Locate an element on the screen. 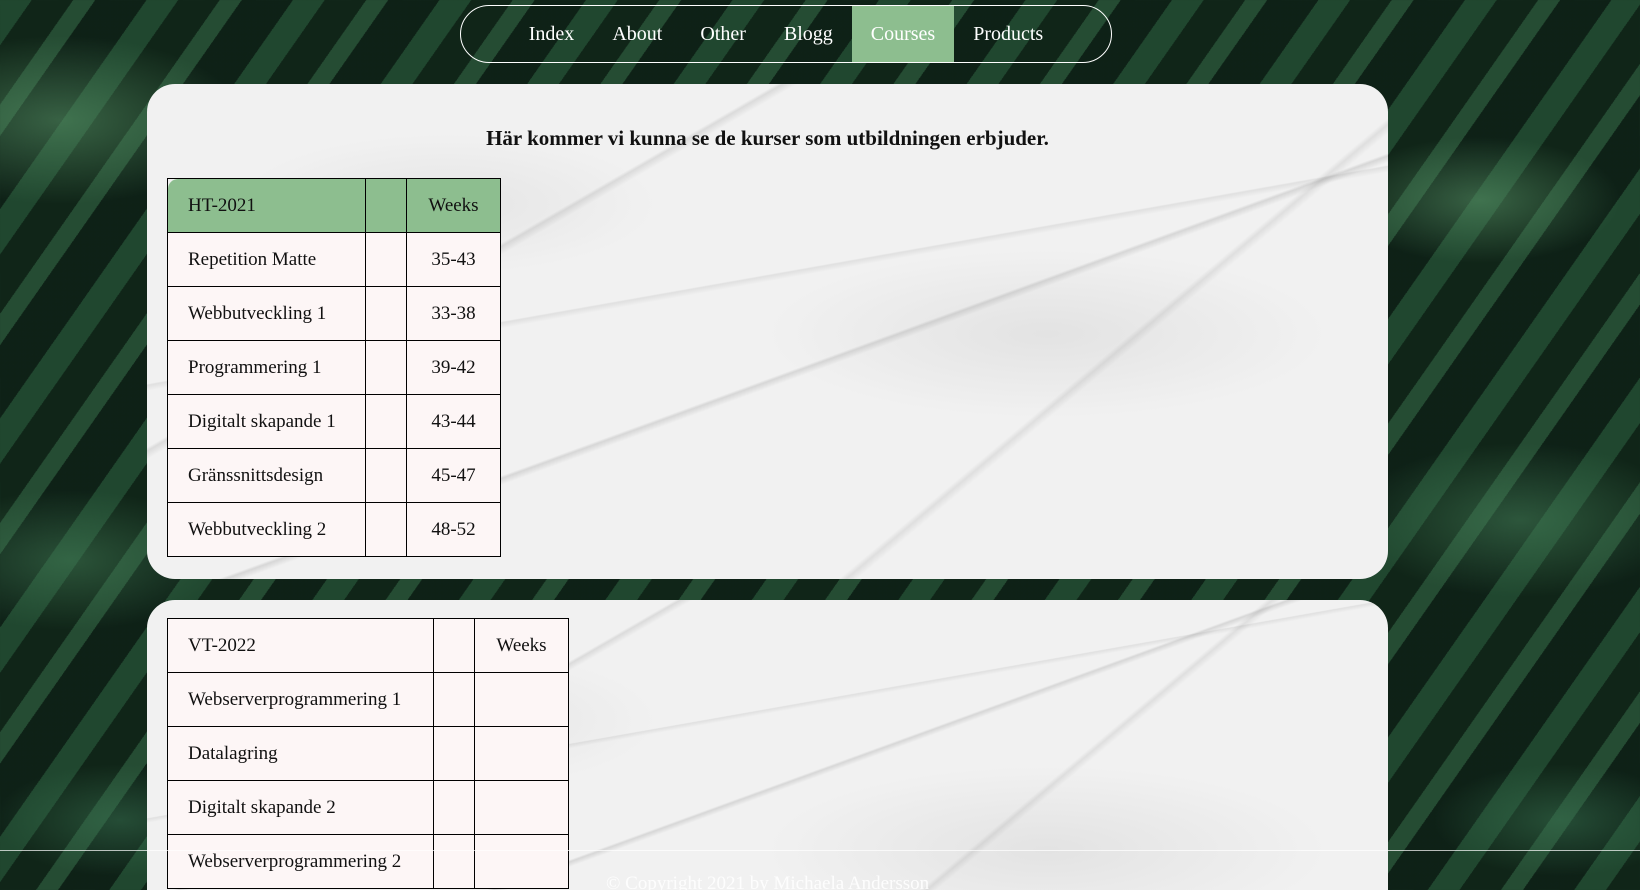  nav-item-index: Index is located at coordinates (552, 34).